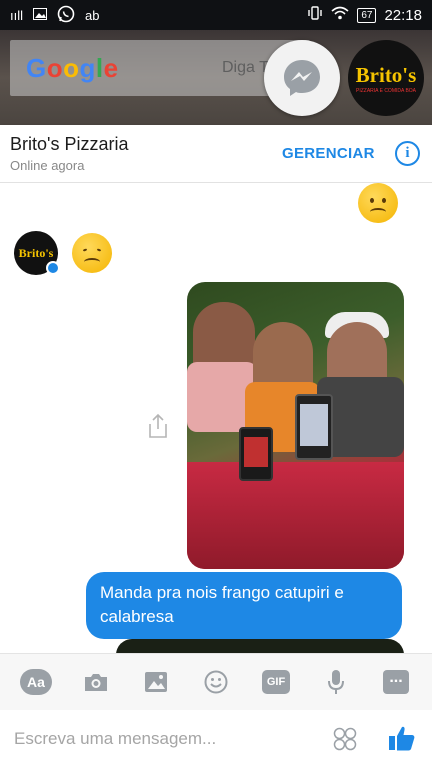 The width and height of the screenshot is (432, 768). Describe the element at coordinates (385, 90) in the screenshot. I see `brito-tagline: PIZZARIA E COMIDA BOA` at that location.